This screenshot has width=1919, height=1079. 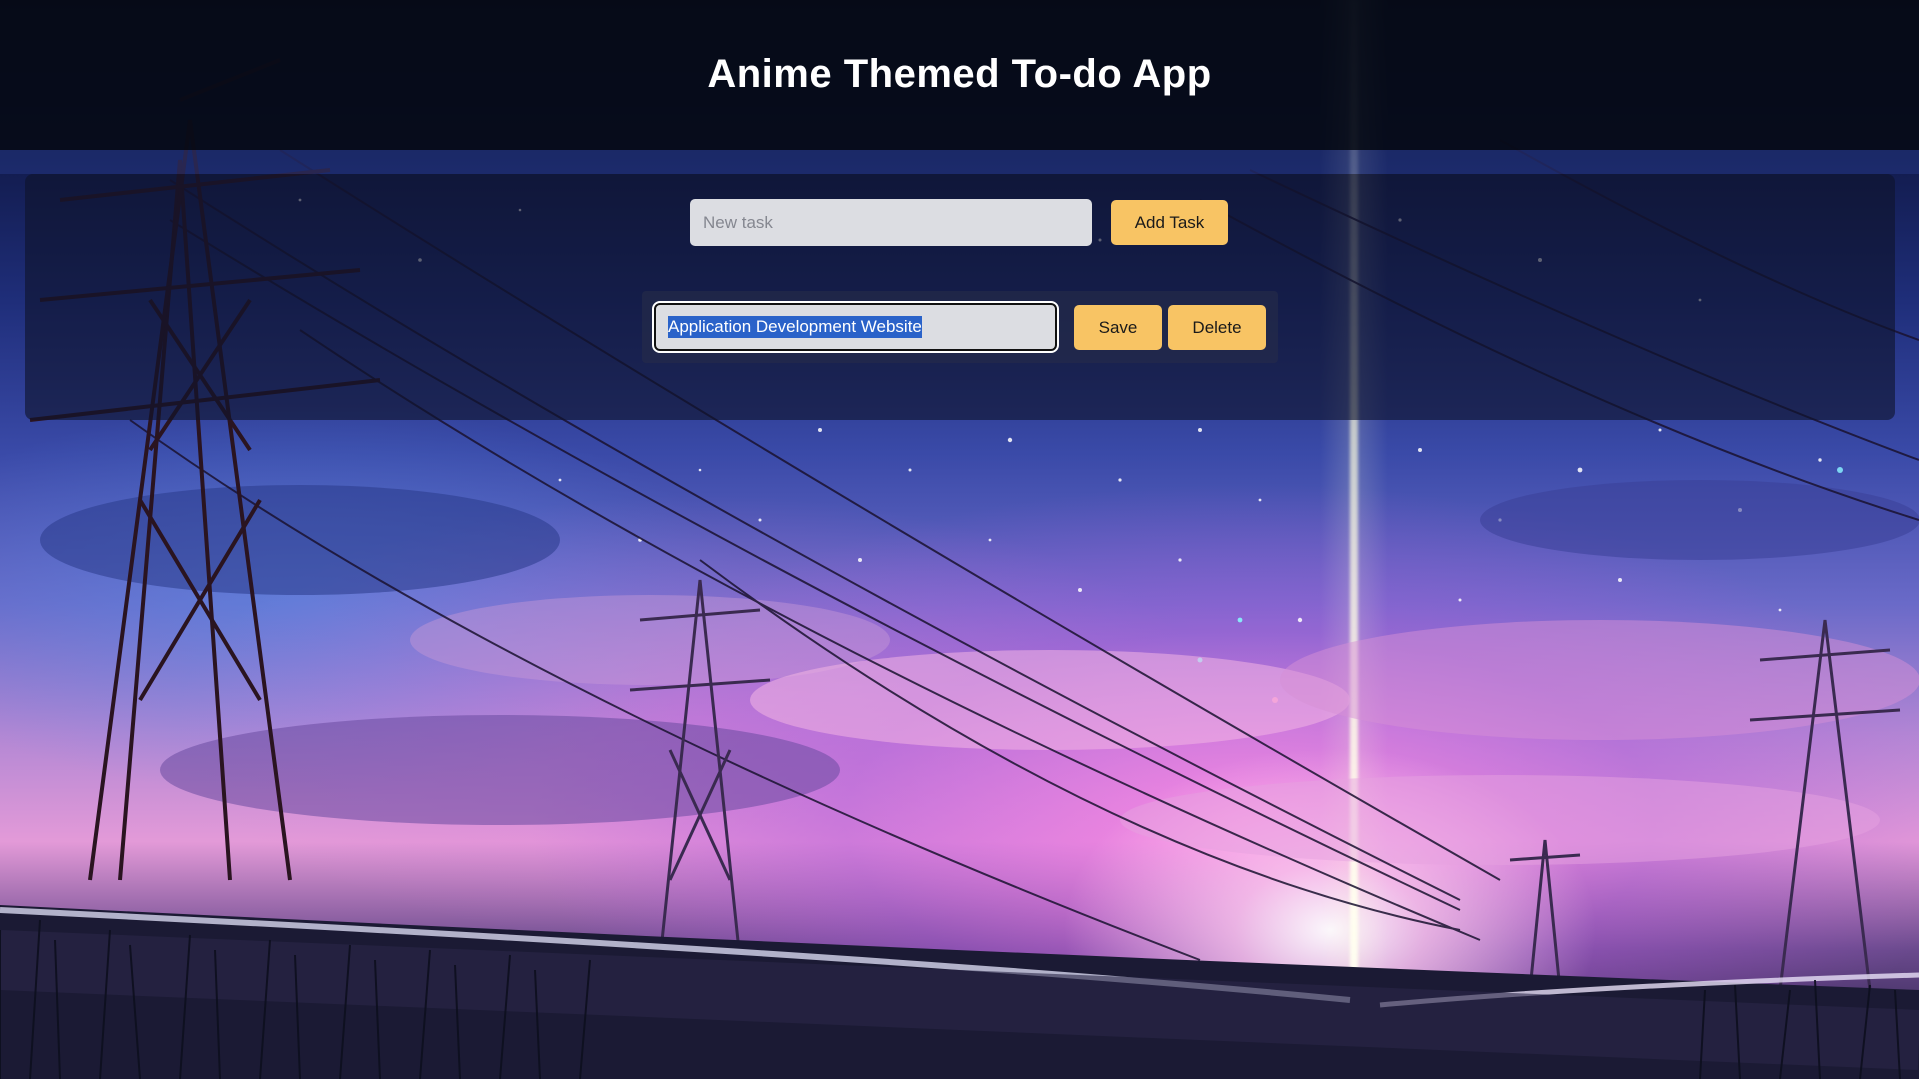 What do you see at coordinates (1169, 222) in the screenshot?
I see `add-task-button: Add Task` at bounding box center [1169, 222].